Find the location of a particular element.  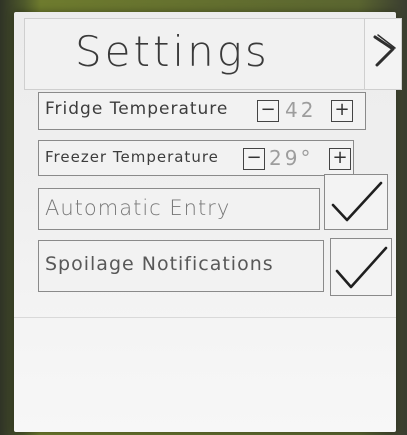

fridge-temperature-value: 42 is located at coordinates (301, 110).